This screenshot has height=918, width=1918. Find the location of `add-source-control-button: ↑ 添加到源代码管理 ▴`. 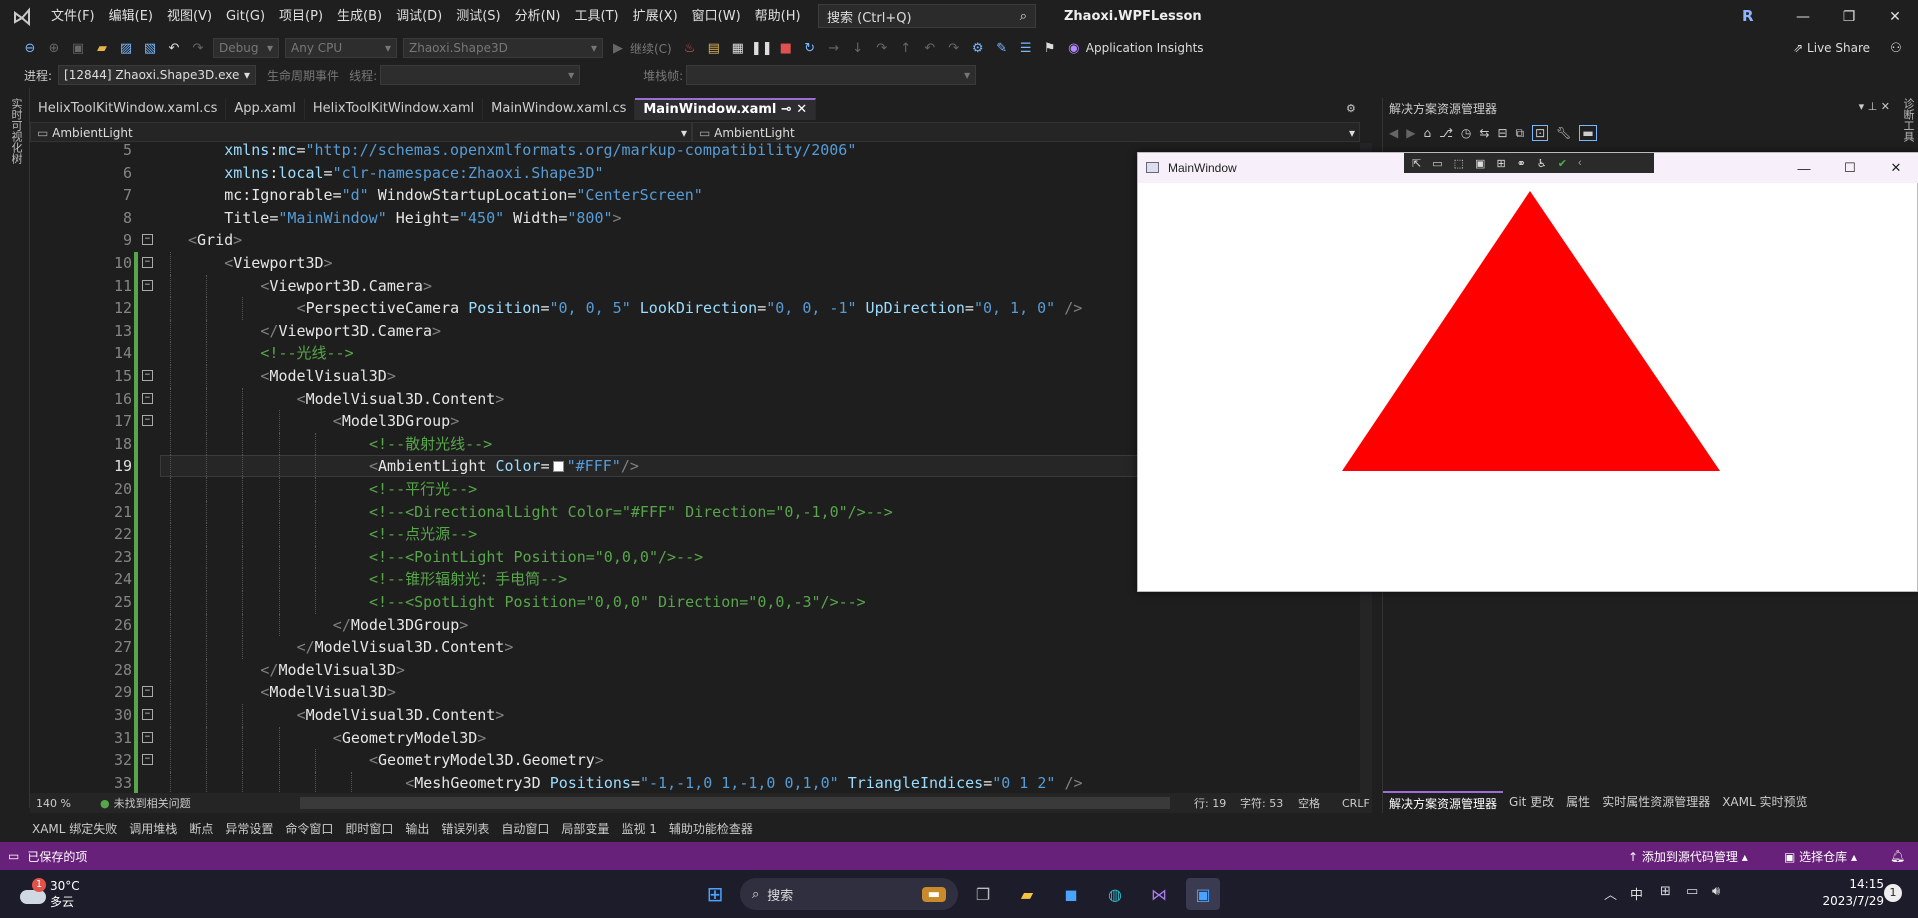

add-source-control-button: ↑ 添加到源代码管理 ▴ is located at coordinates (1688, 856).